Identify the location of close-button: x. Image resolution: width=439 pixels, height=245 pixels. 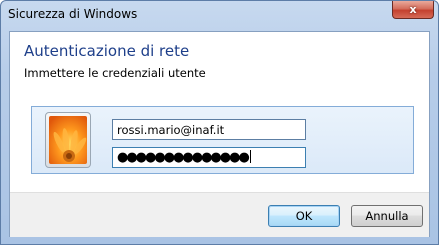
(413, 10).